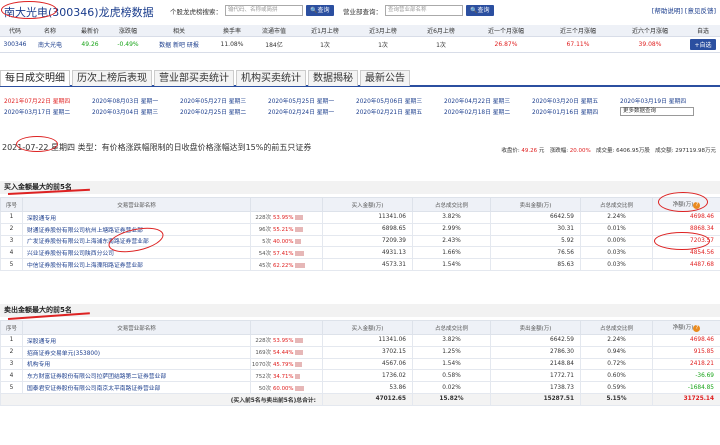  What do you see at coordinates (323, 10) in the screenshot?
I see `stock-query-label: 查询` at bounding box center [323, 10].